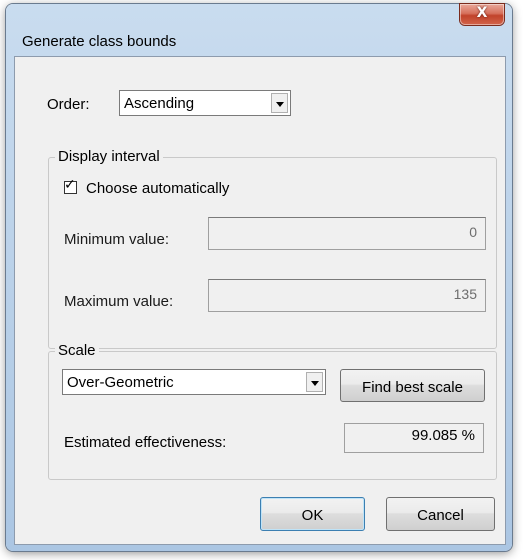  Describe the element at coordinates (347, 295) in the screenshot. I see `maximum-value-field: 135` at that location.